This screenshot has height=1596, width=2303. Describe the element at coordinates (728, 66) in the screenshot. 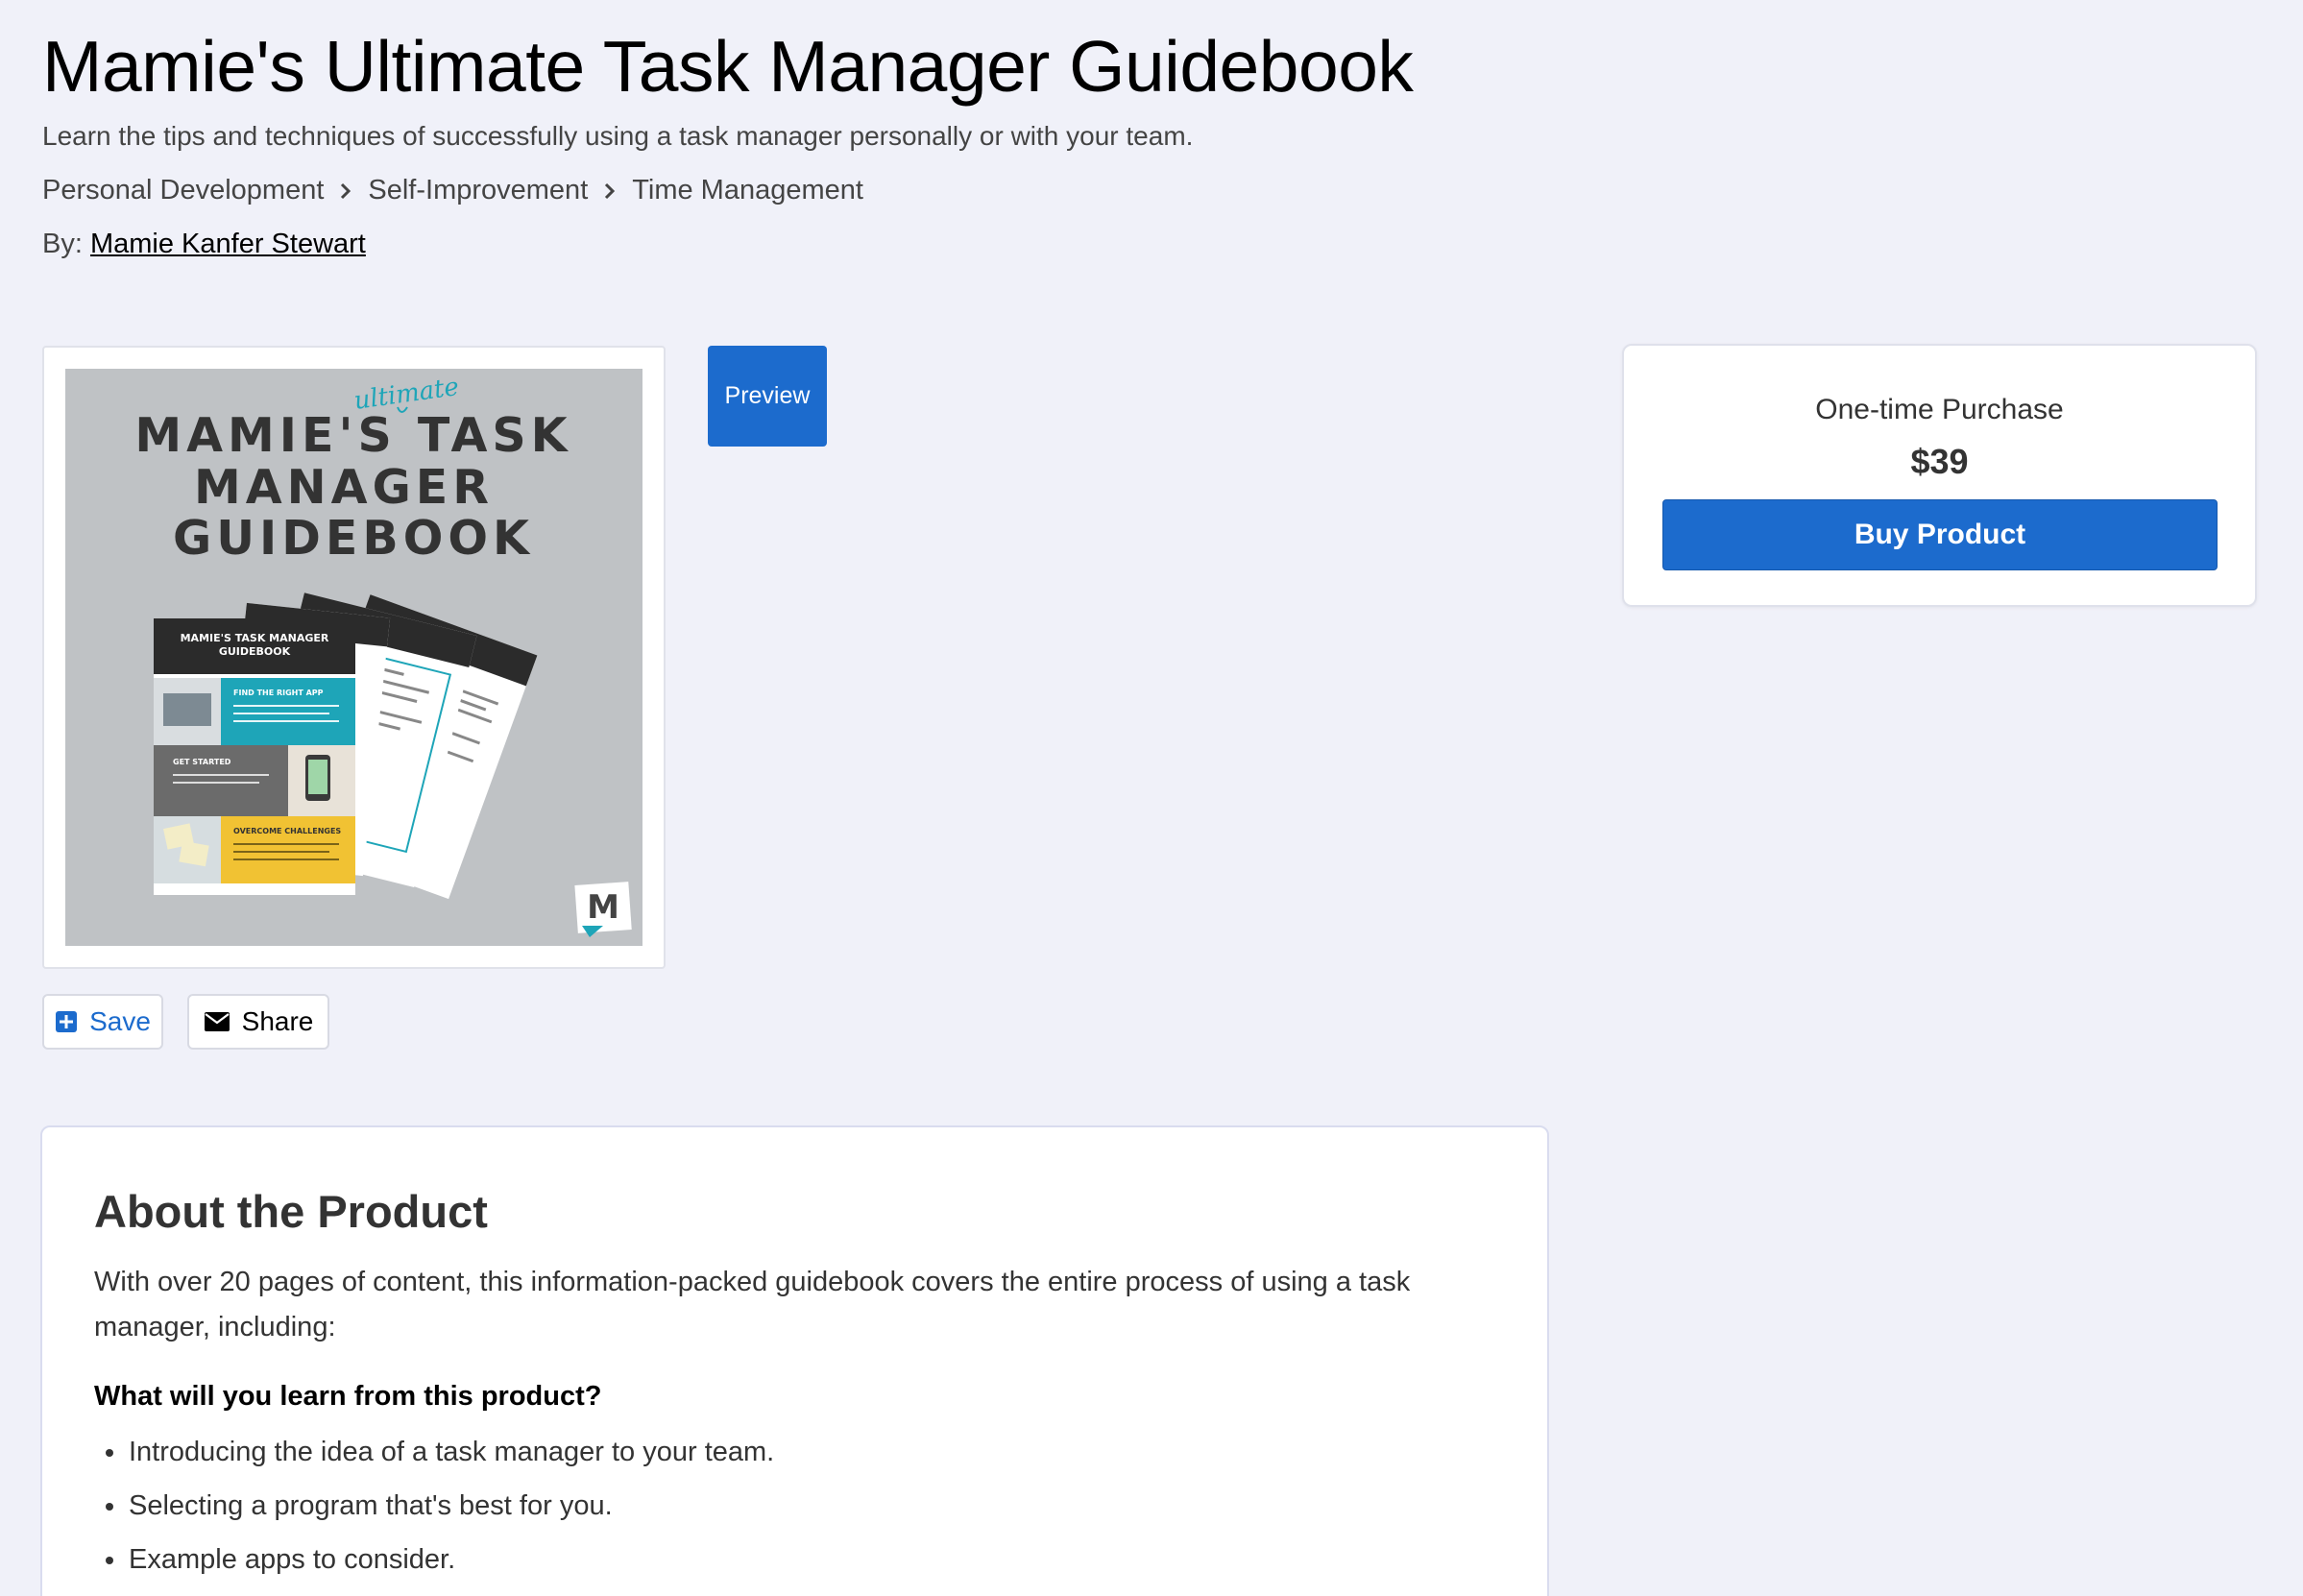

I see `page-title: Mamie's Ultimate Task Manager Guidebook` at that location.